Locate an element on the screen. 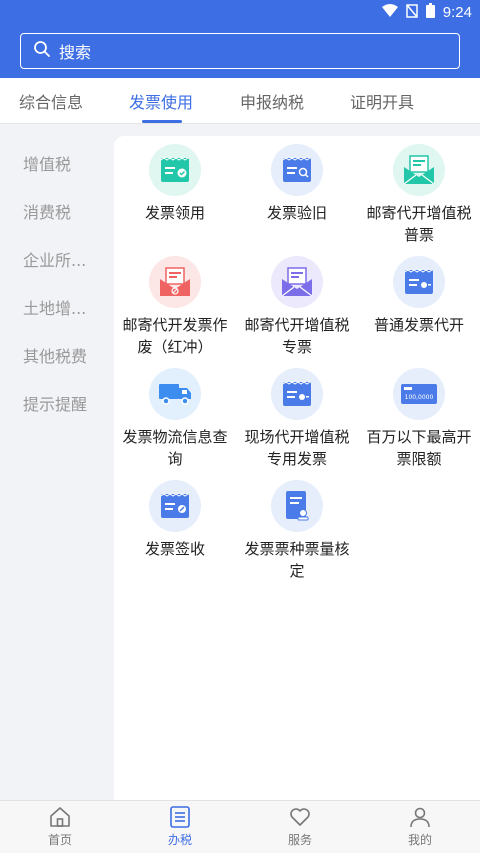 The image size is (480, 853). home-icon is located at coordinates (60, 817).